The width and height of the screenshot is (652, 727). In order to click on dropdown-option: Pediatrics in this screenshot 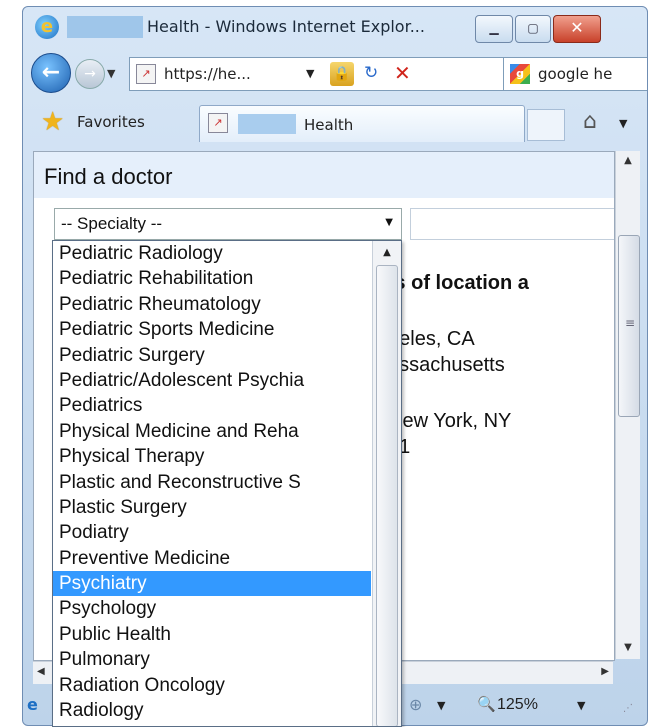, I will do `click(212, 405)`.